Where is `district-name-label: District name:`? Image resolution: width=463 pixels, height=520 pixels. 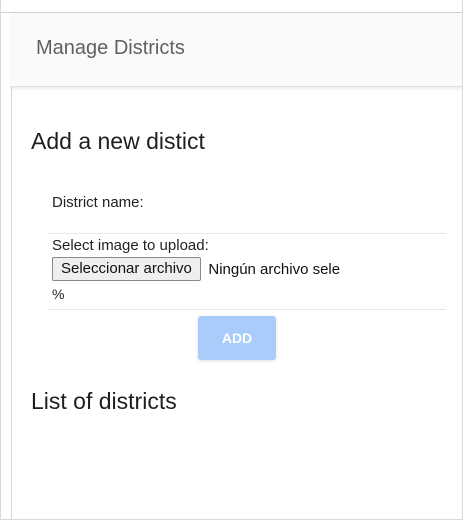
district-name-label: District name: is located at coordinates (98, 202).